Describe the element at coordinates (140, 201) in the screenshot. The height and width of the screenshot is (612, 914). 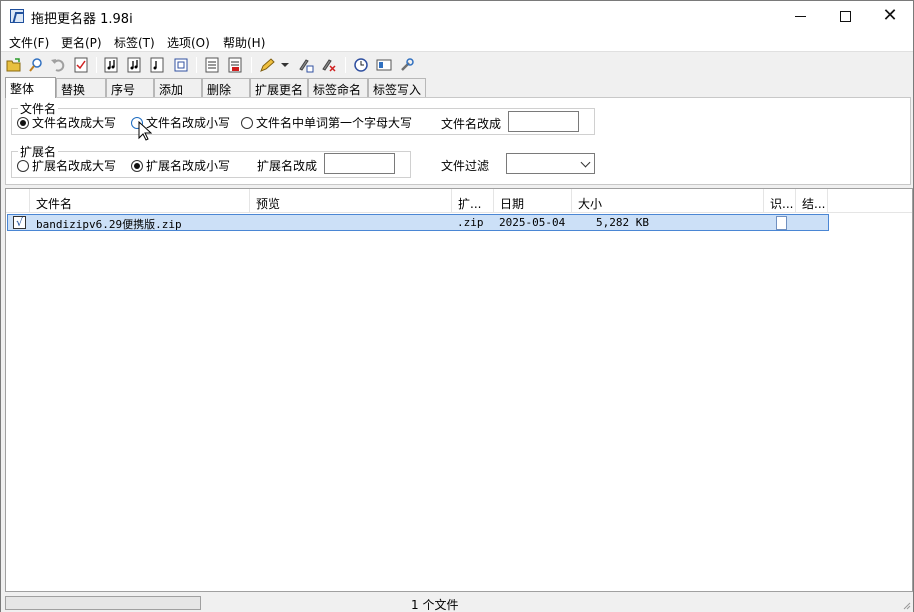
I see `column-filename: 文件名` at that location.